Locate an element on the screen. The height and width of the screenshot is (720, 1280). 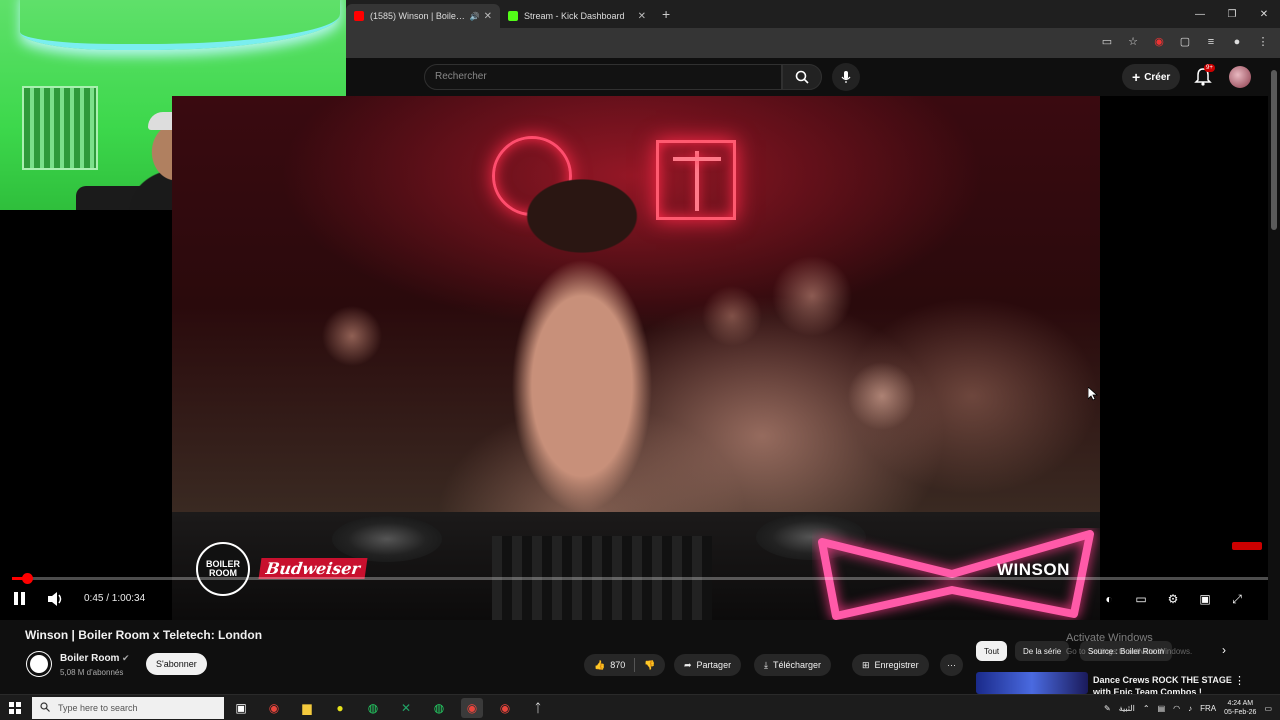
whatsapp-icon: ◍ is located at coordinates (373, 708).